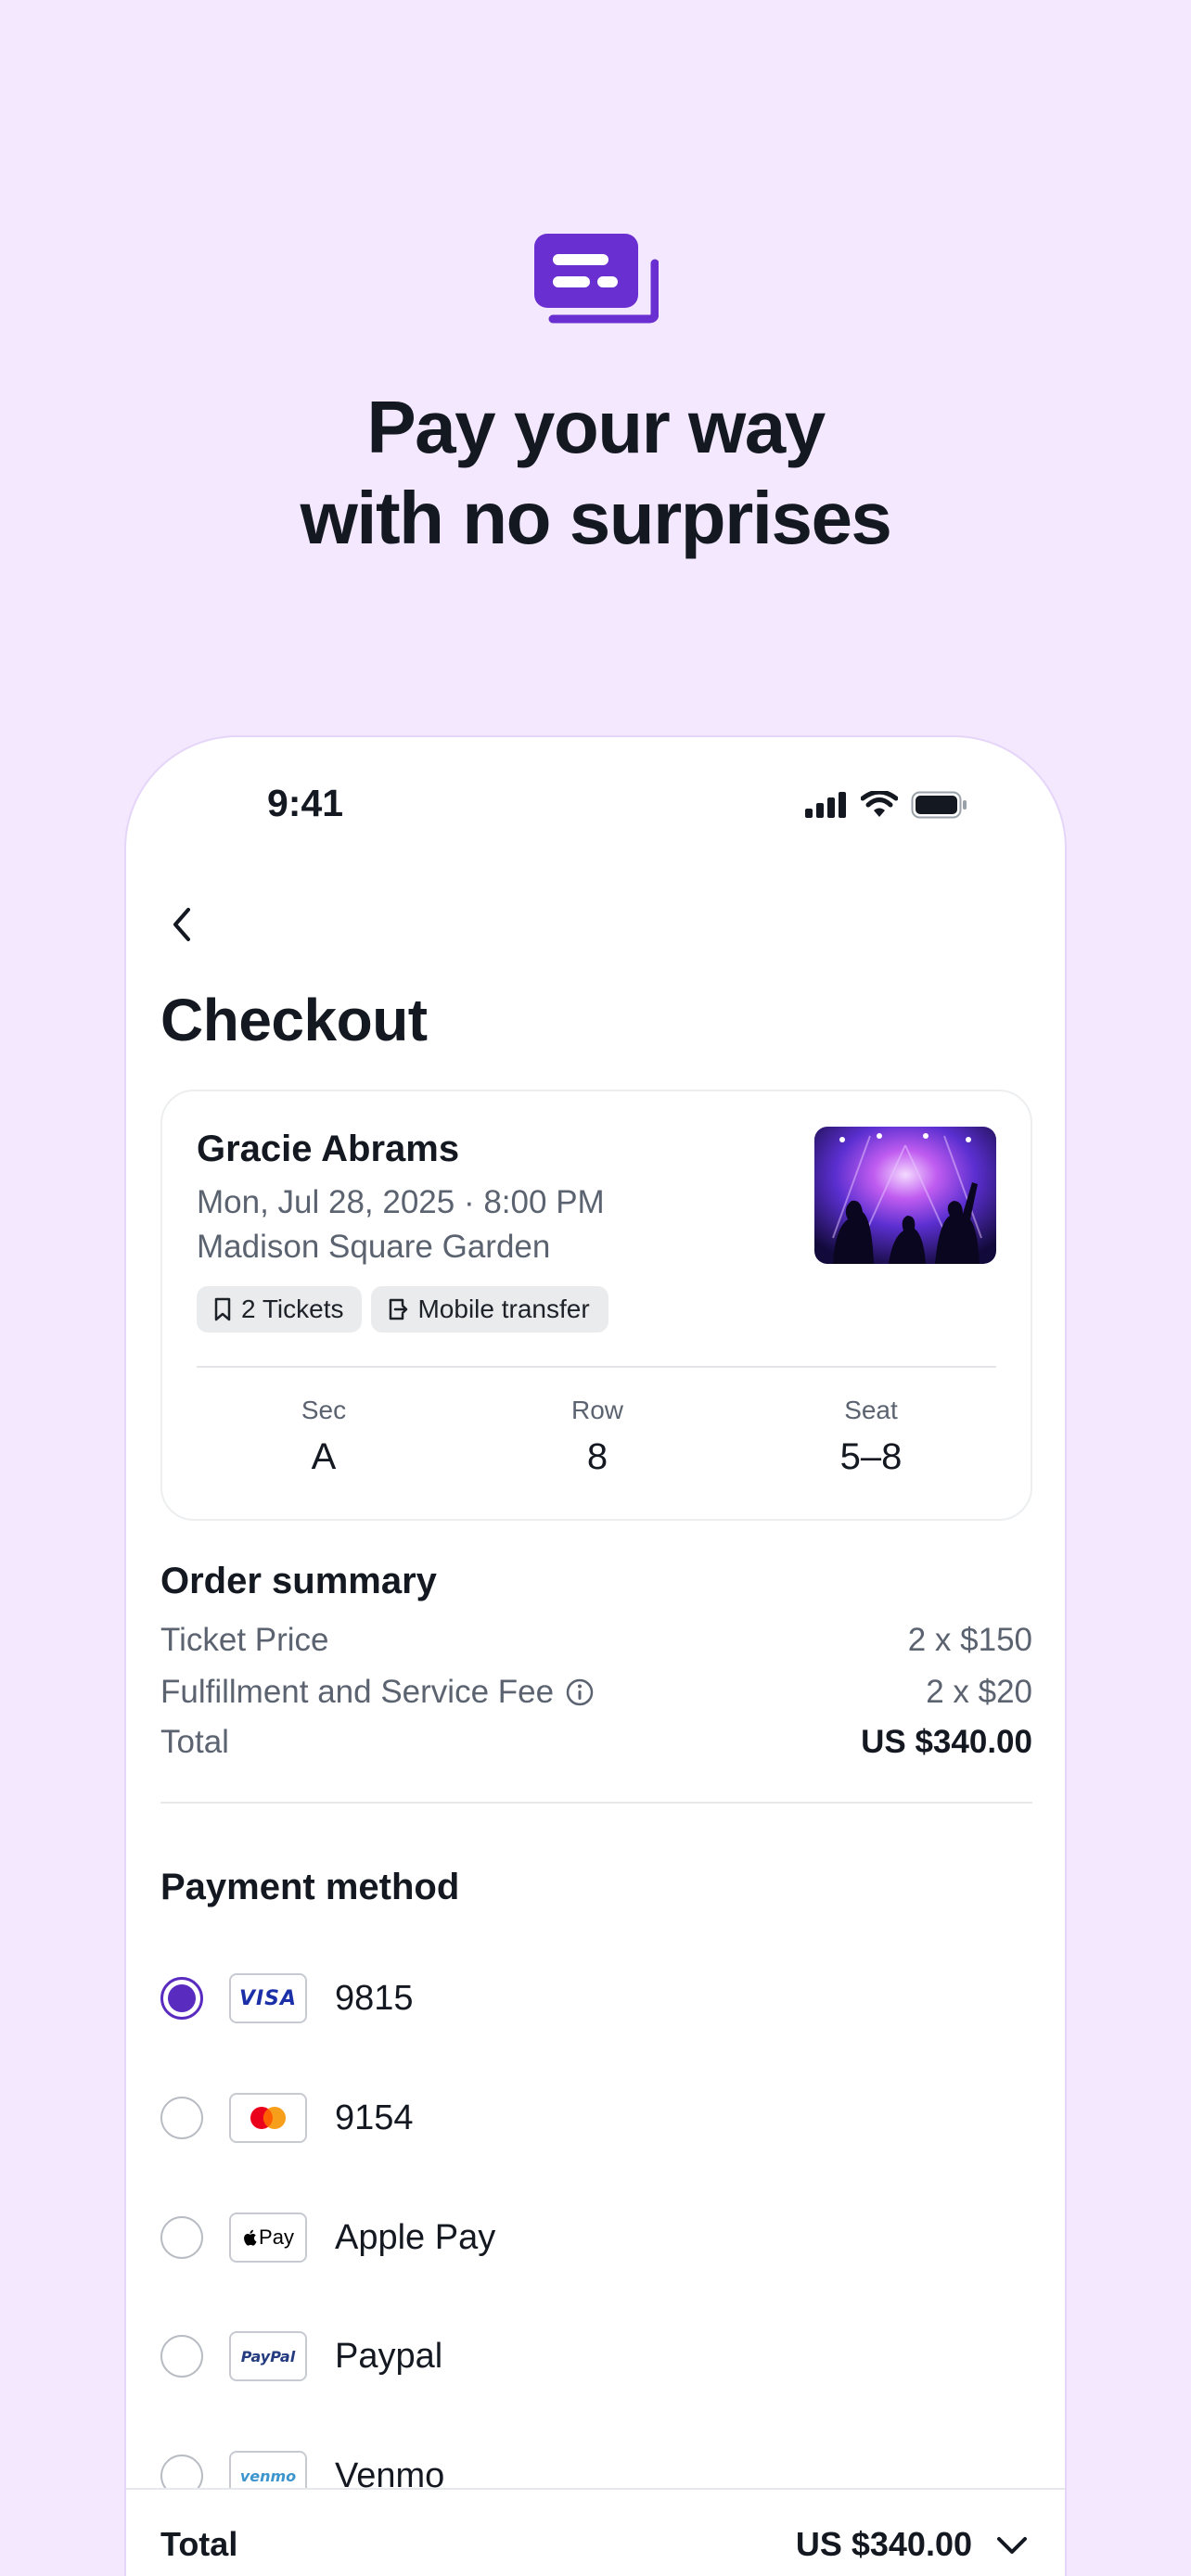 The image size is (1191, 2576). What do you see at coordinates (970, 1640) in the screenshot?
I see `summary-value: 2 x $150` at bounding box center [970, 1640].